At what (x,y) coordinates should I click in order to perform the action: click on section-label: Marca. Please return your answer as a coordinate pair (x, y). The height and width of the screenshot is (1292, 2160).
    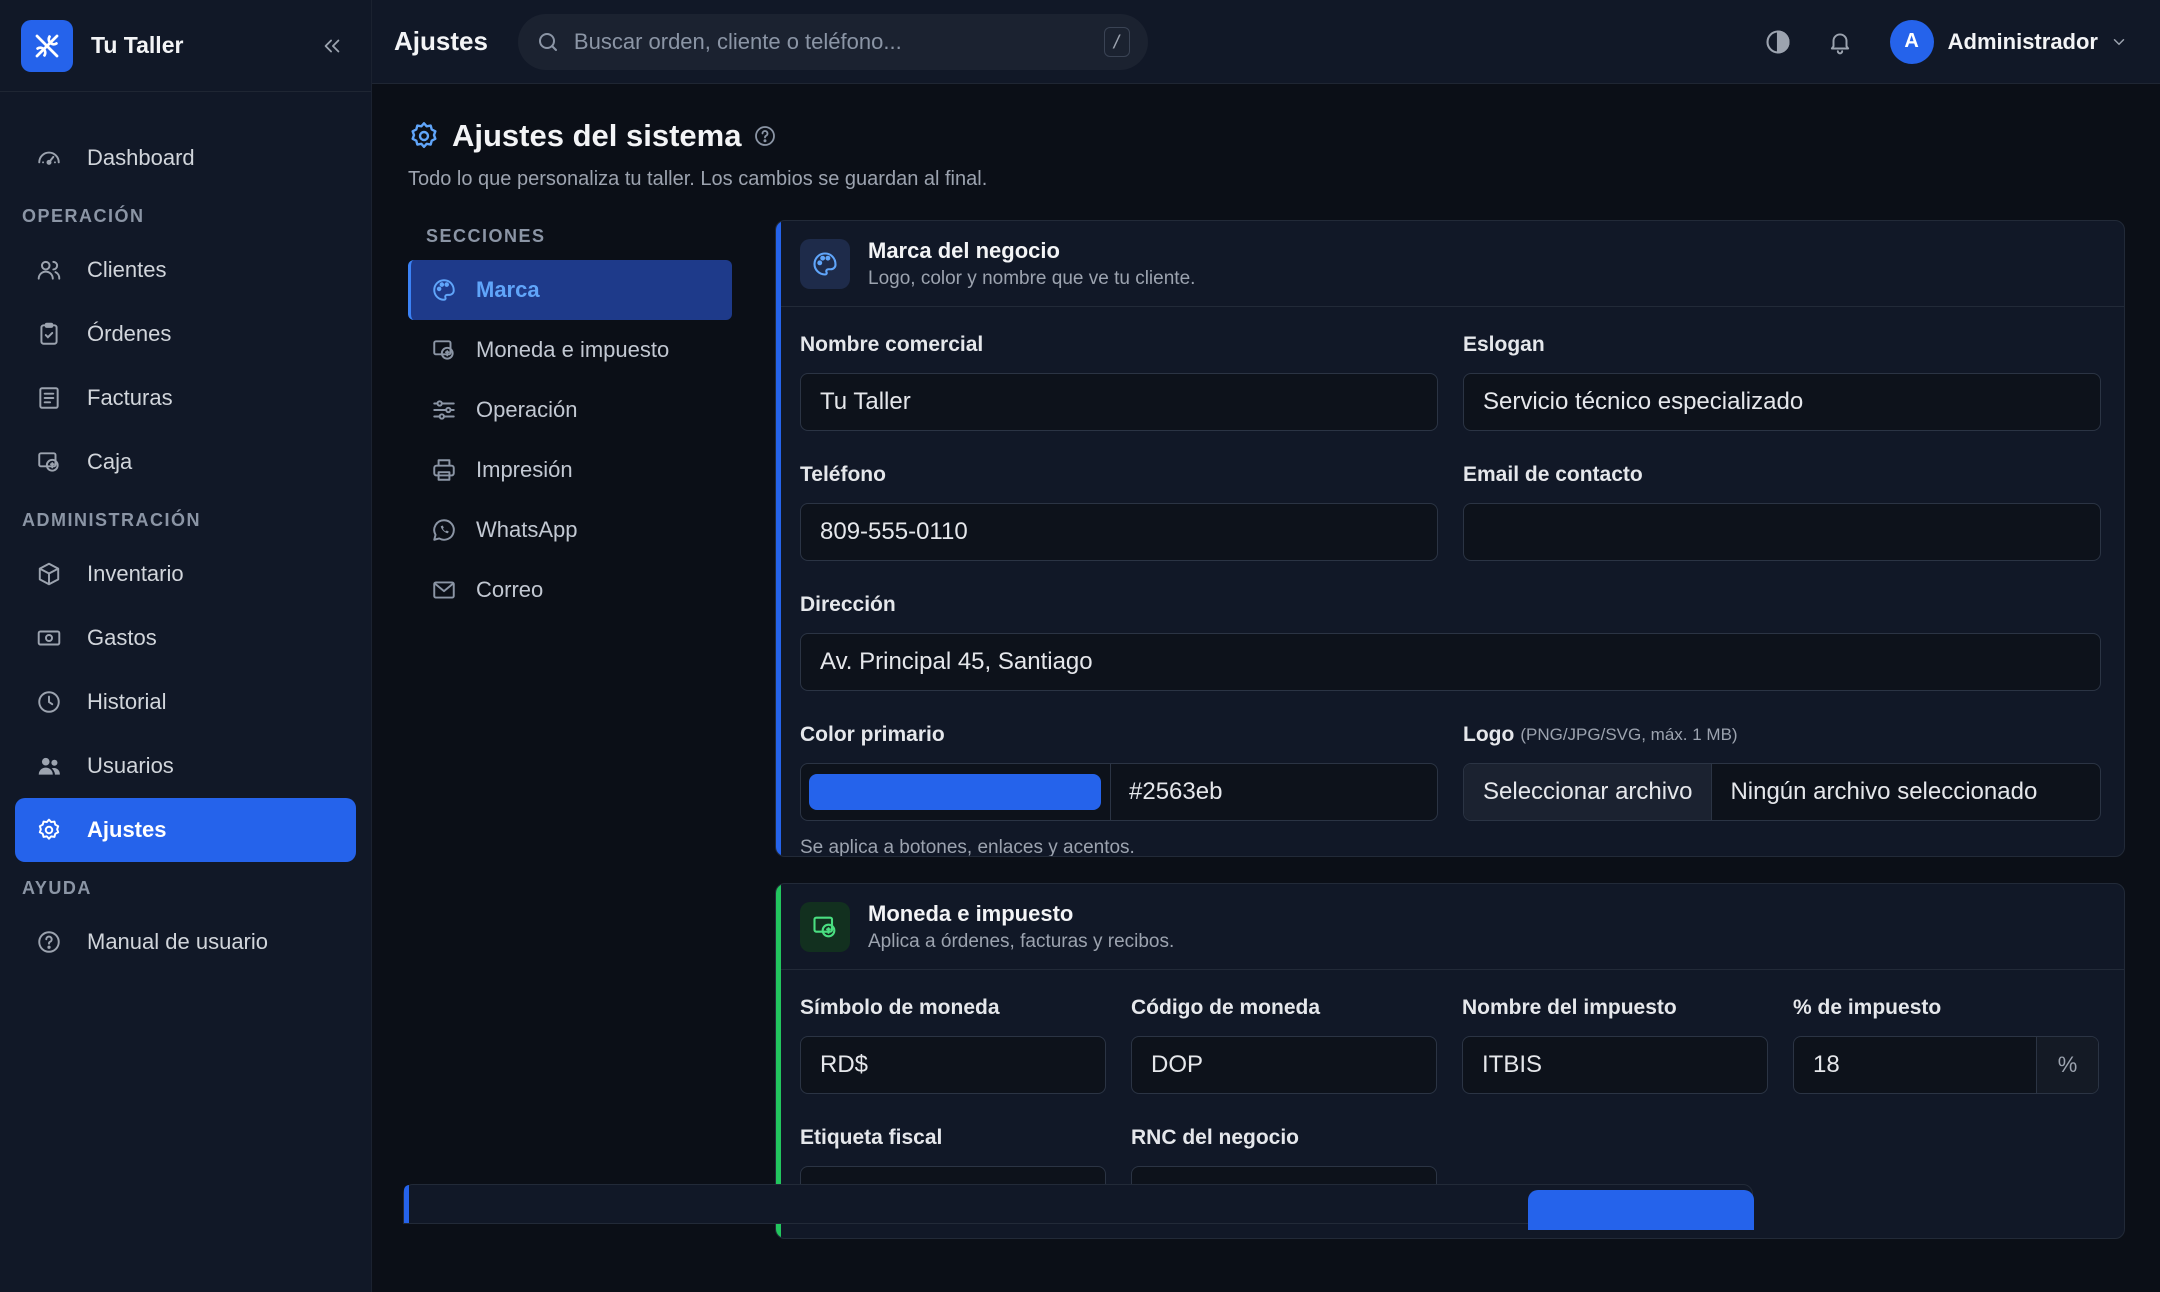
    Looking at the image, I should click on (508, 289).